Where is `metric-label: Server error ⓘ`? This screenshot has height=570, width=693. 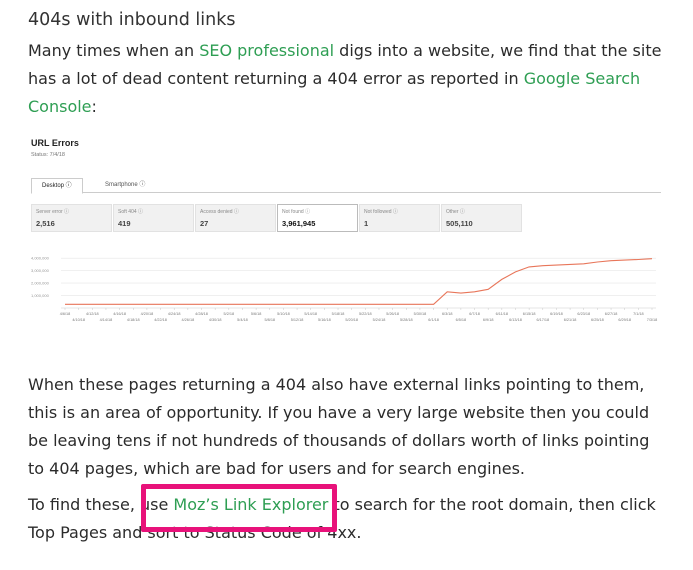
metric-label: Server error ⓘ is located at coordinates (53, 212).